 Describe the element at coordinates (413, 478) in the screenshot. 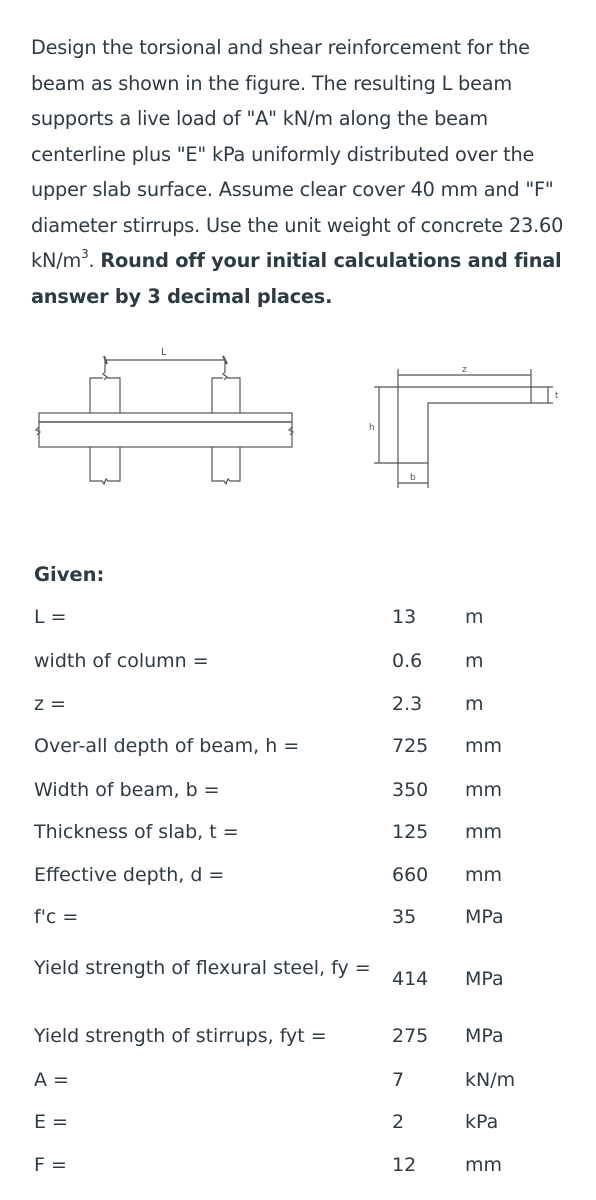

I see `b-label: b` at that location.